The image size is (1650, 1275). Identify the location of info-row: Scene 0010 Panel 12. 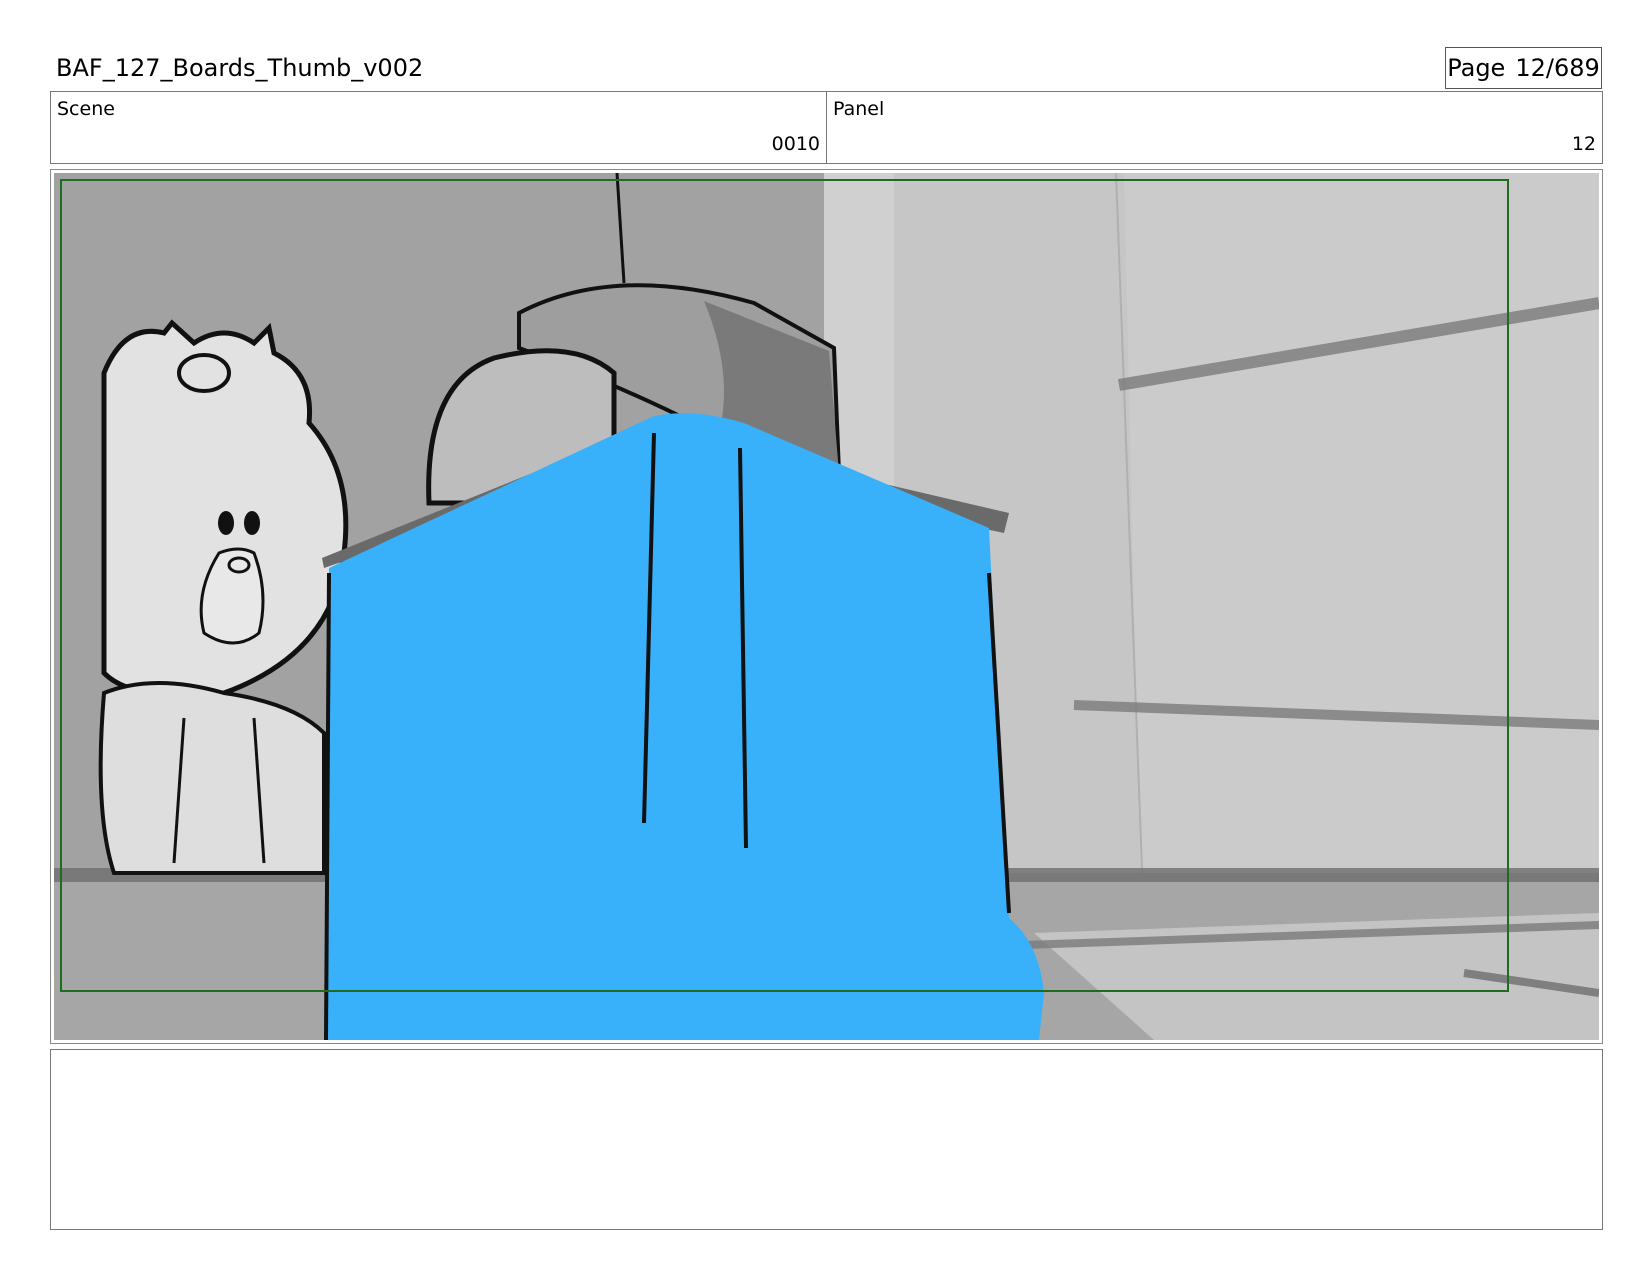
(826, 127).